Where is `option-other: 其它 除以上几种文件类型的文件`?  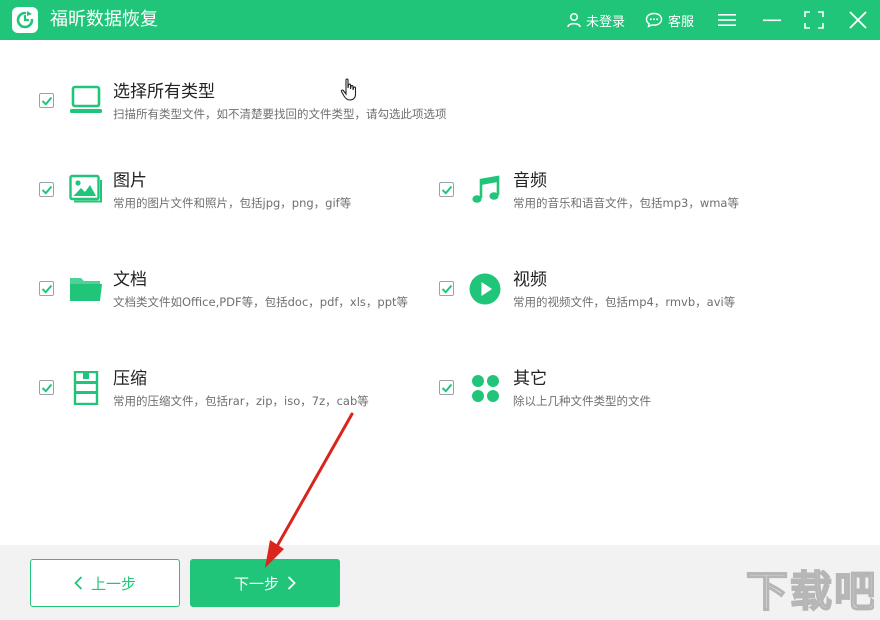
option-other: 其它 除以上几种文件类型的文件 is located at coordinates (639, 392).